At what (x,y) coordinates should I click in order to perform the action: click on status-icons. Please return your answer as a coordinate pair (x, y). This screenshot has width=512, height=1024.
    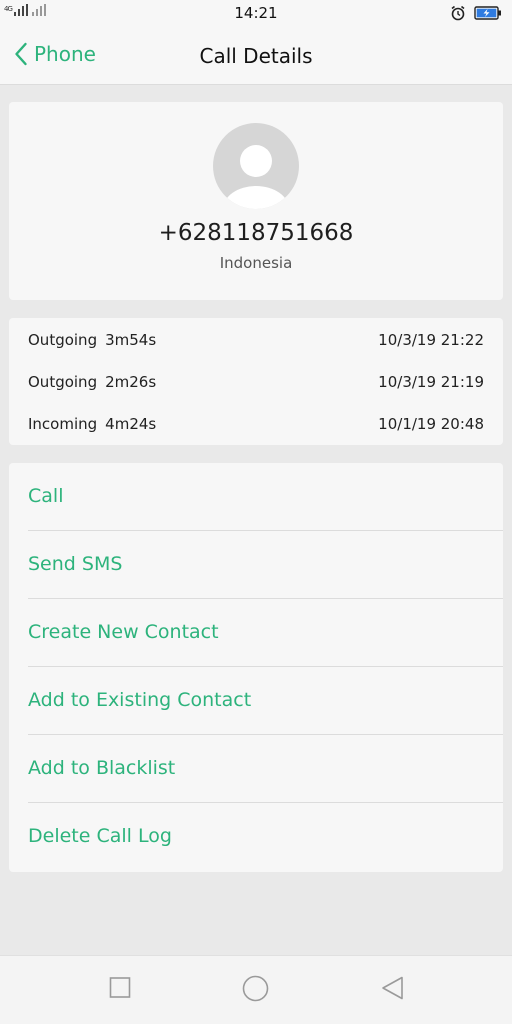
    Looking at the image, I should click on (476, 13).